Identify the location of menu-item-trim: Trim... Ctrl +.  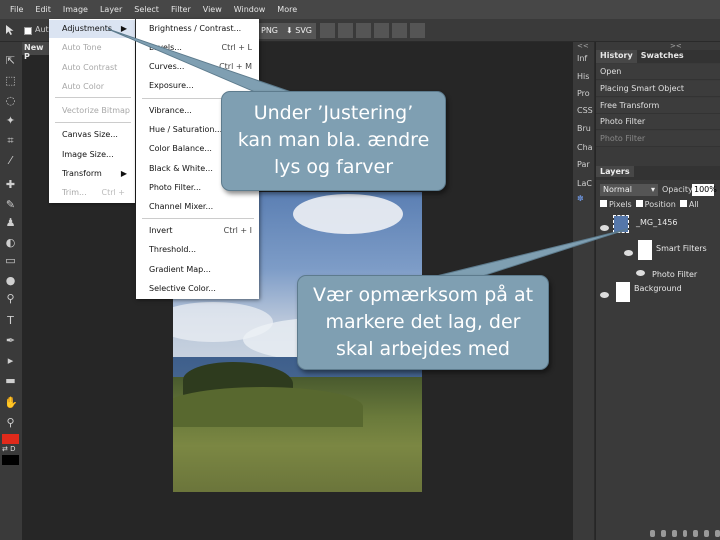
(92, 193).